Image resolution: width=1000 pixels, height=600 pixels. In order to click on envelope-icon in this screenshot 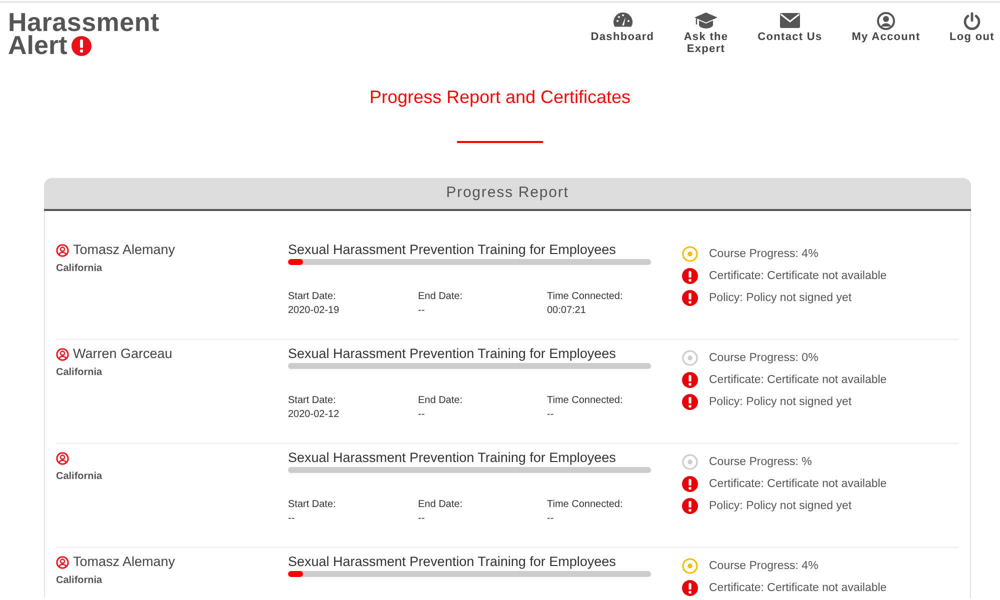, I will do `click(790, 20)`.